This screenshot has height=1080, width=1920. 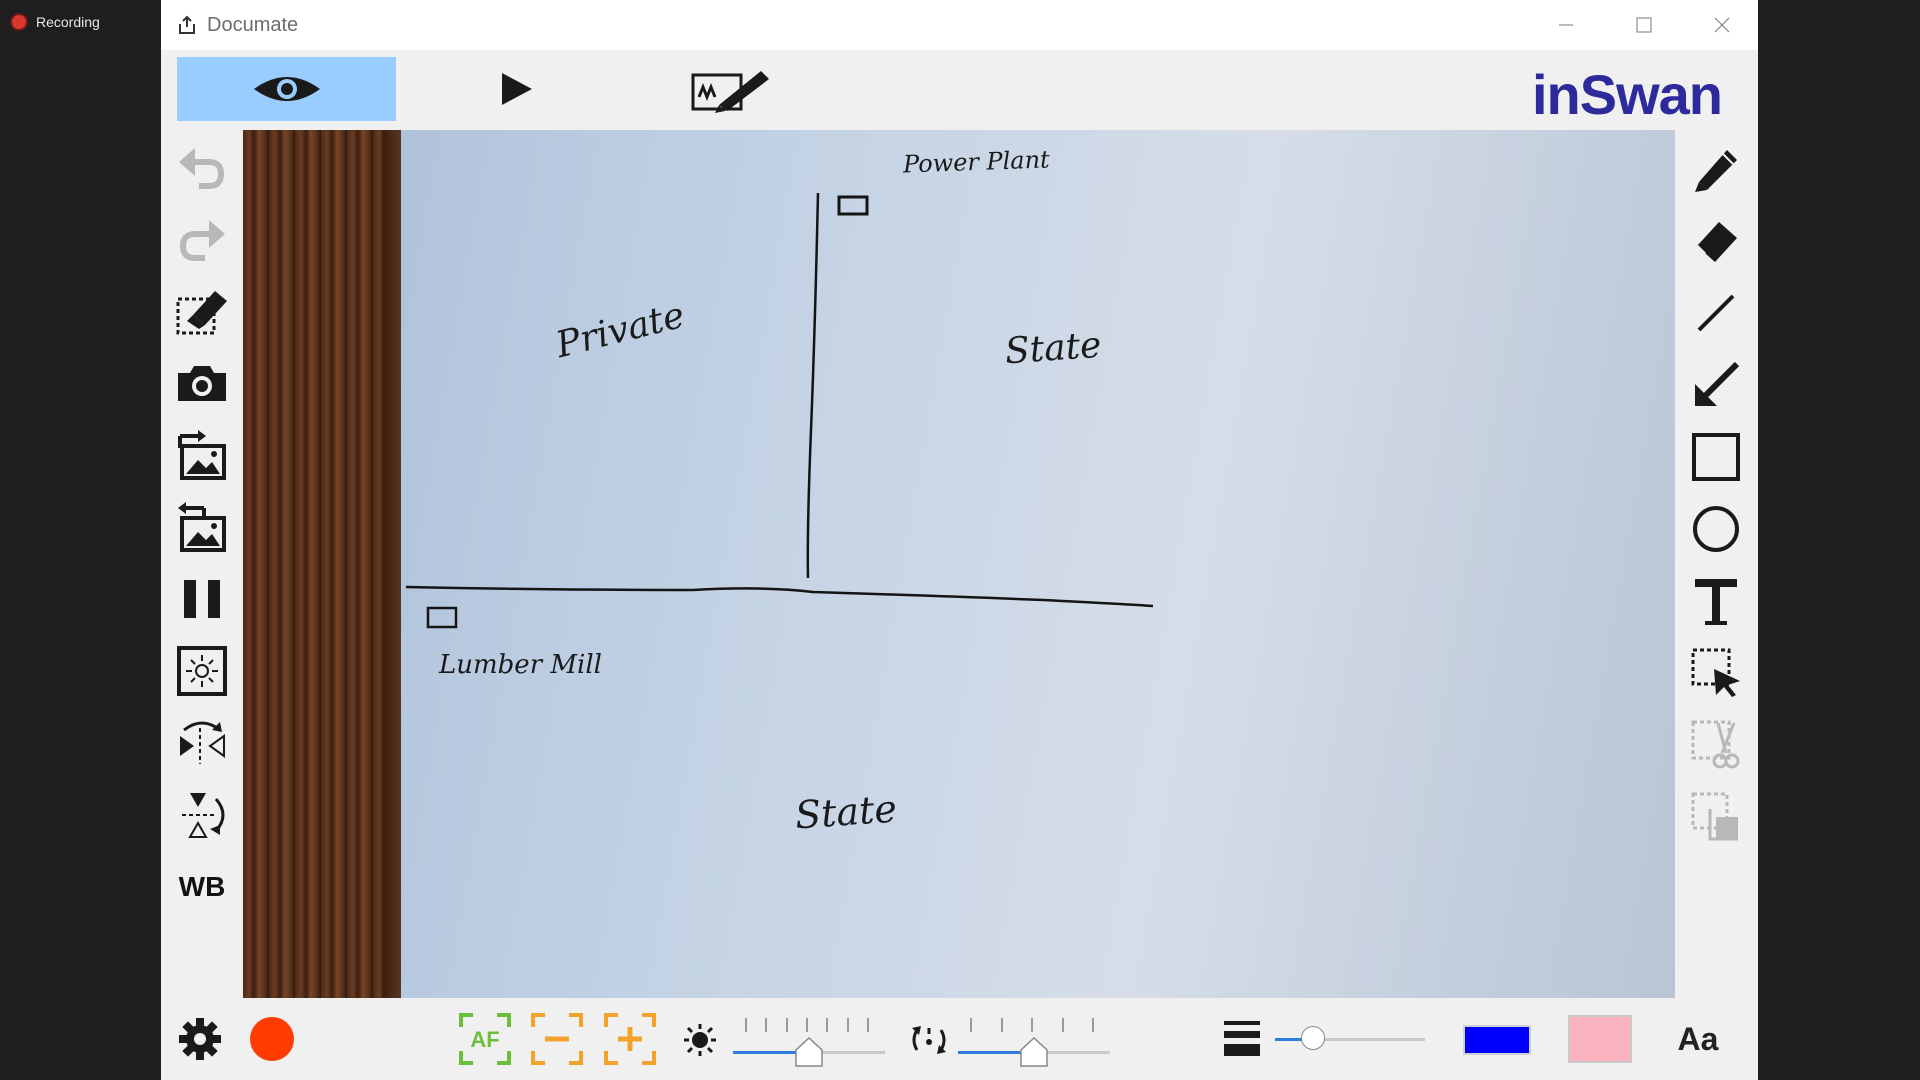 I want to click on ellipse-tool, so click(x=1716, y=529).